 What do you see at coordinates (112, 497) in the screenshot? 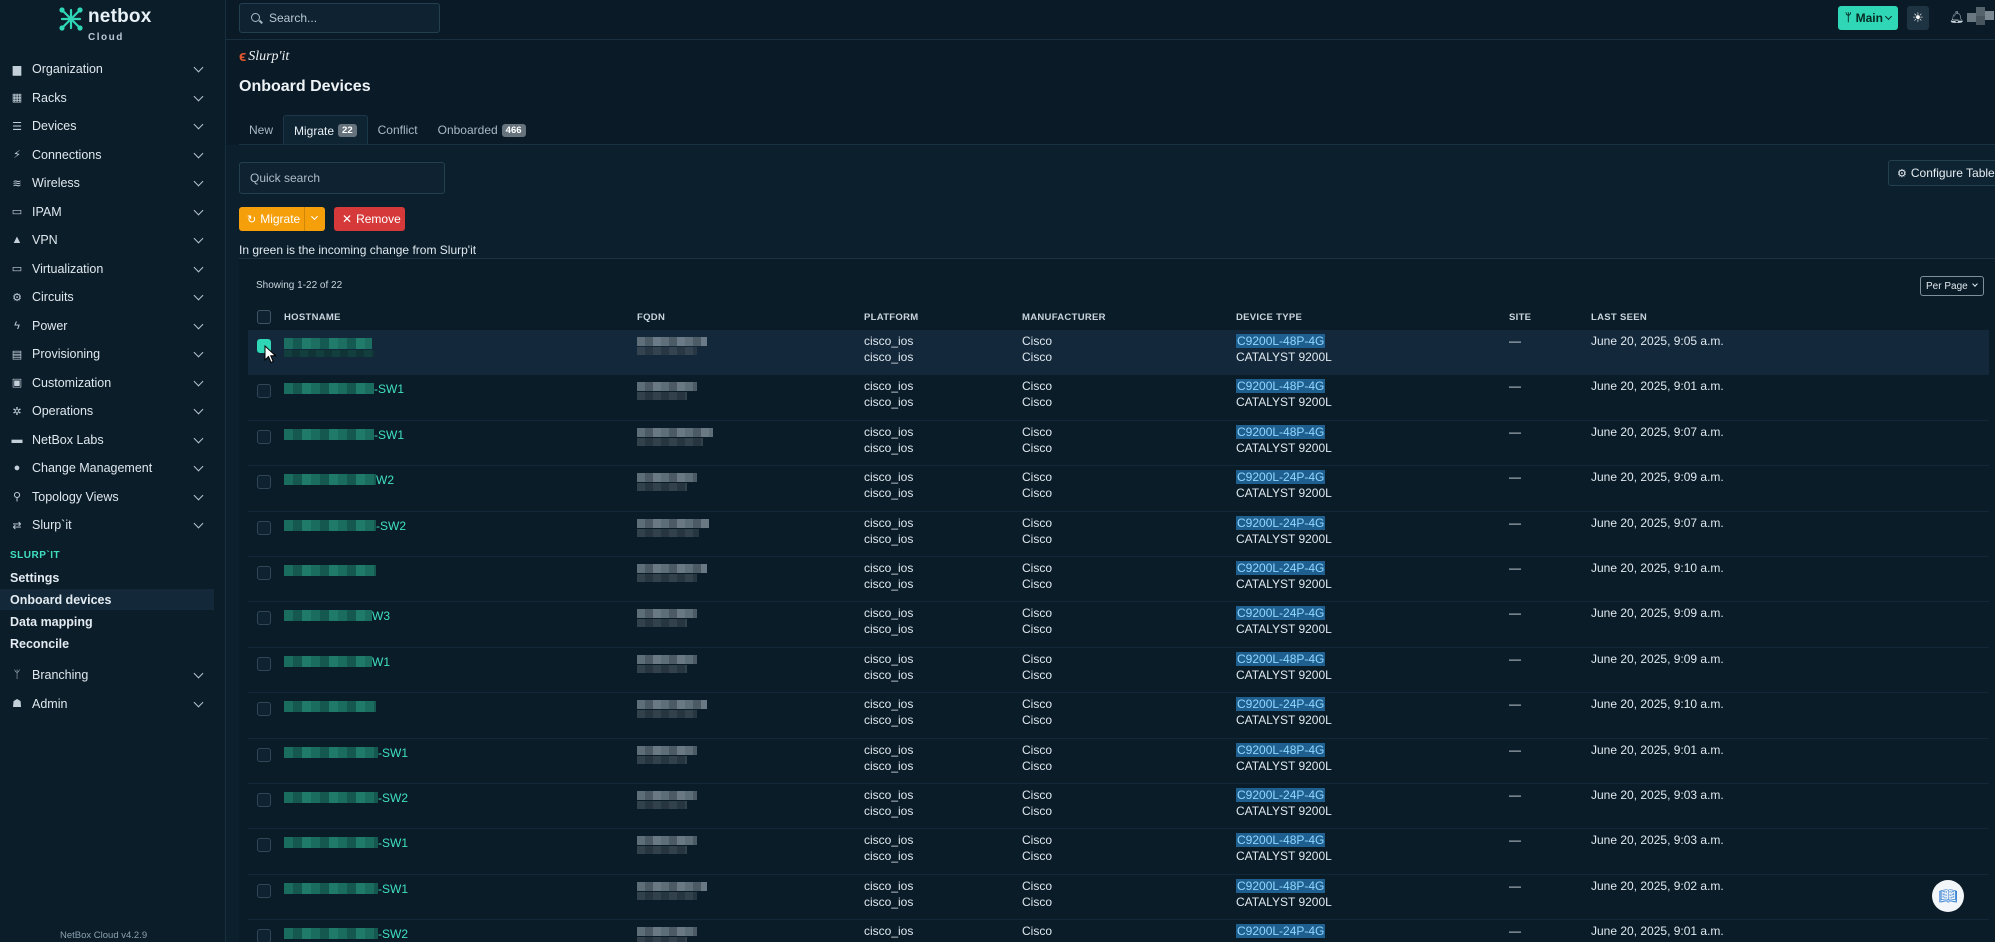
I see `sidebar-item-topology-views: ⚲ Topology Views` at bounding box center [112, 497].